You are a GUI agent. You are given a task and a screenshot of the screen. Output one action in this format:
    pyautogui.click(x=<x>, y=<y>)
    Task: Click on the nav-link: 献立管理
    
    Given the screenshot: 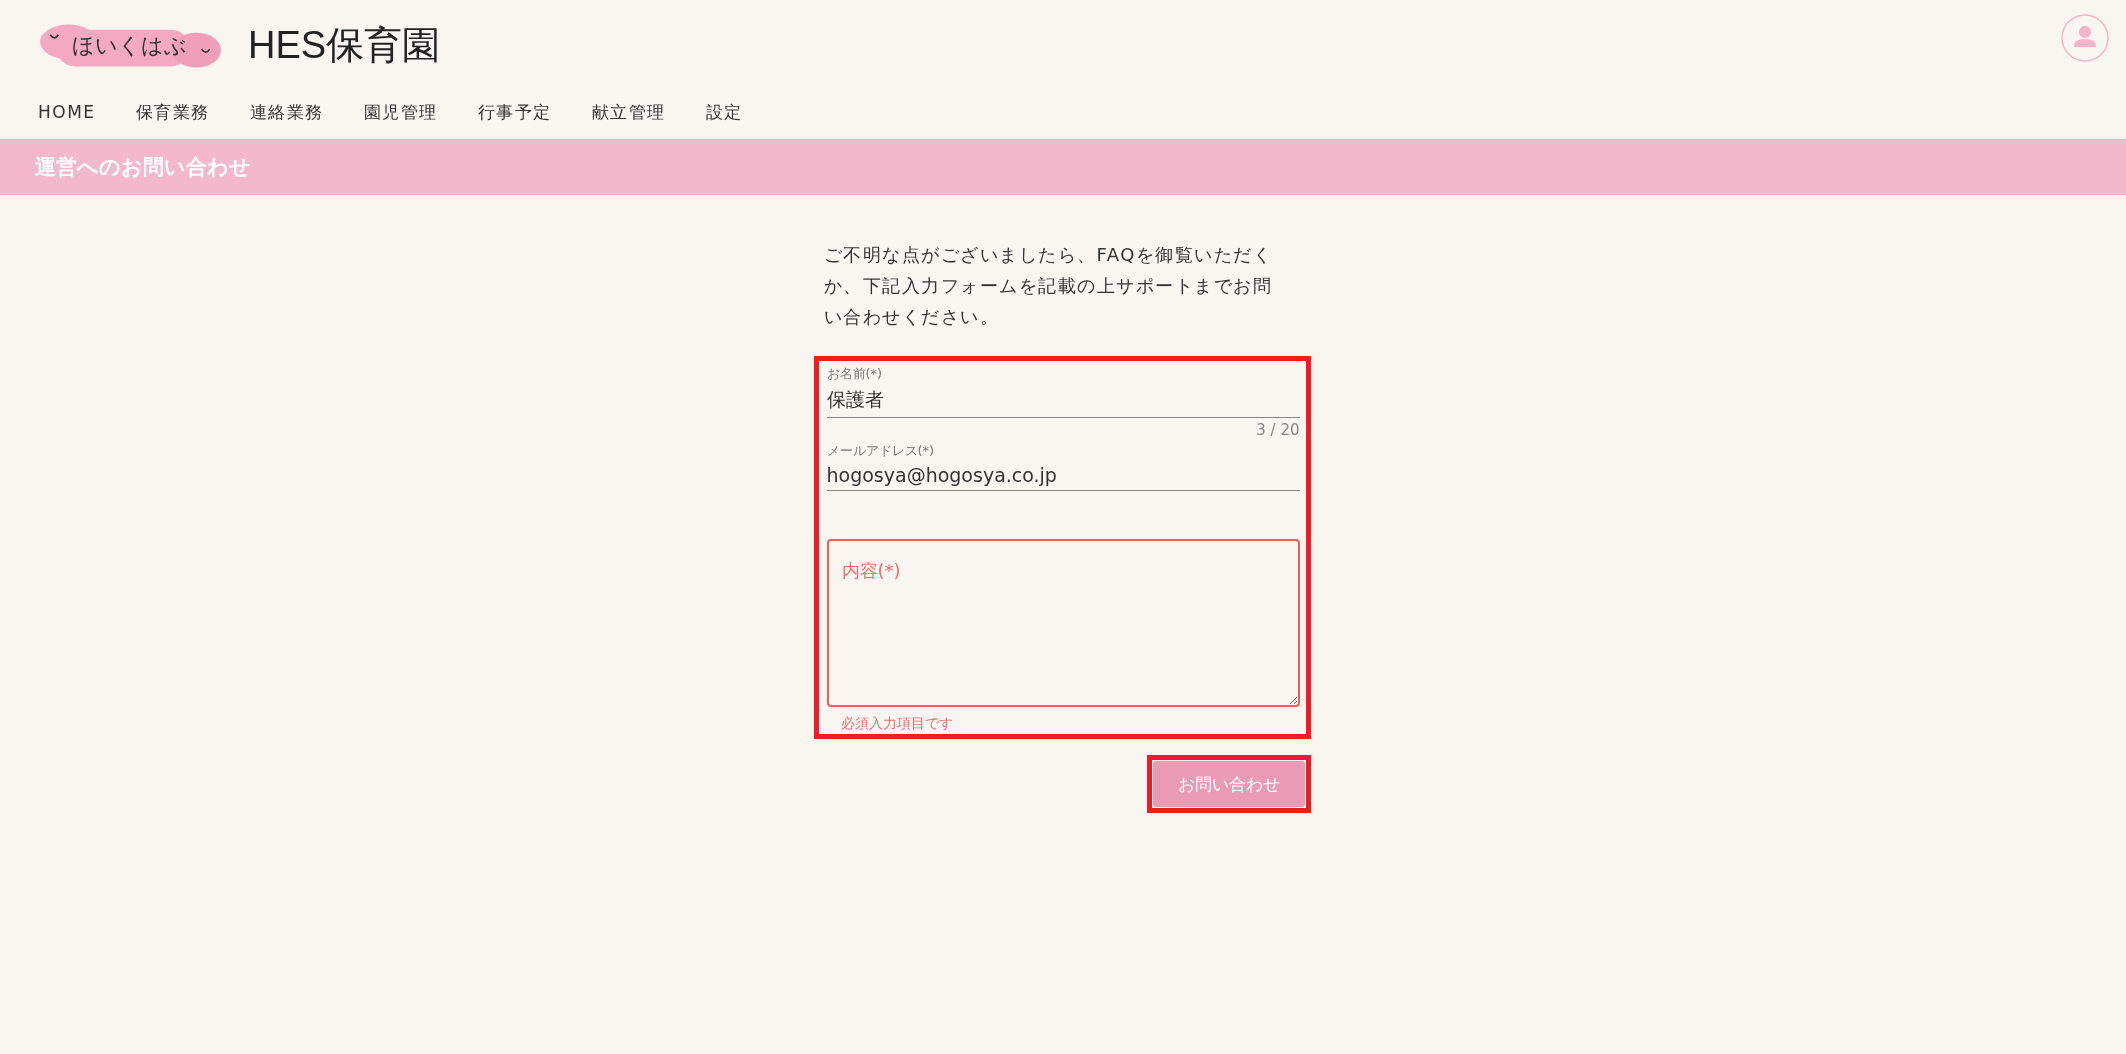 What is the action you would take?
    pyautogui.click(x=628, y=119)
    